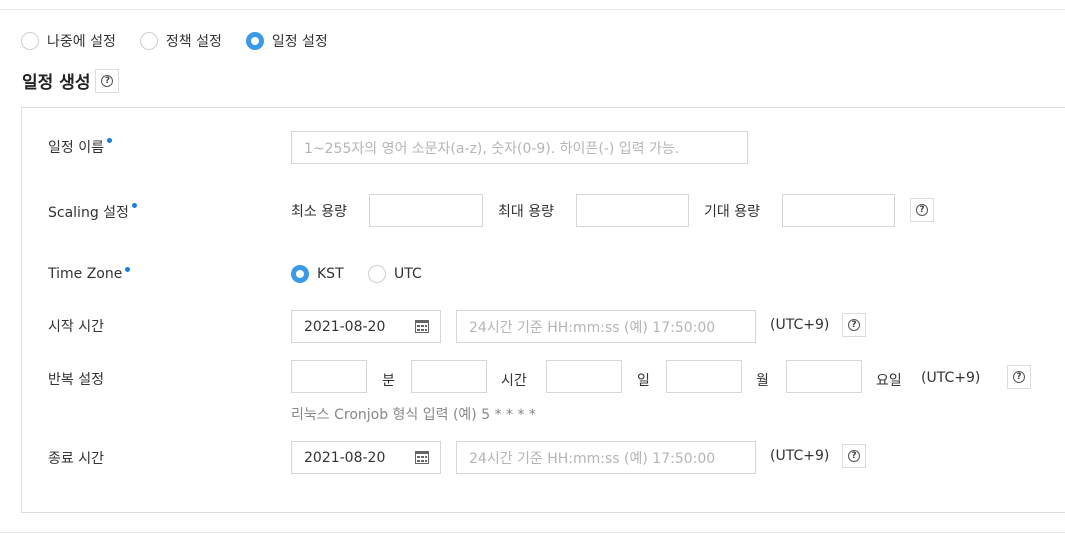 The height and width of the screenshot is (534, 1065). I want to click on scaling-label: Scaling 설정, so click(92, 212).